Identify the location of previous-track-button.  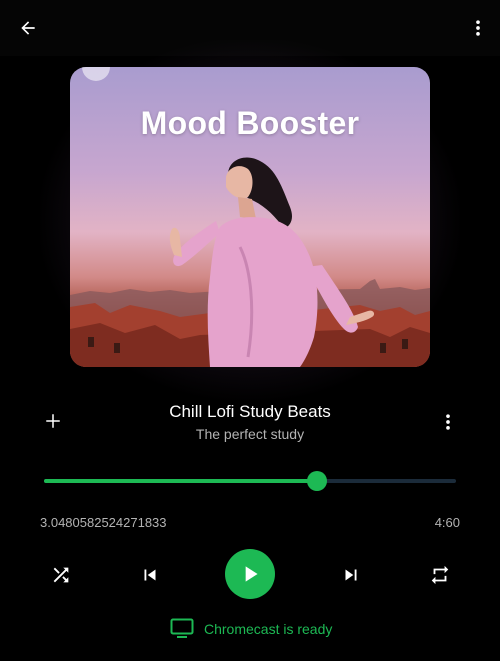
(150, 575).